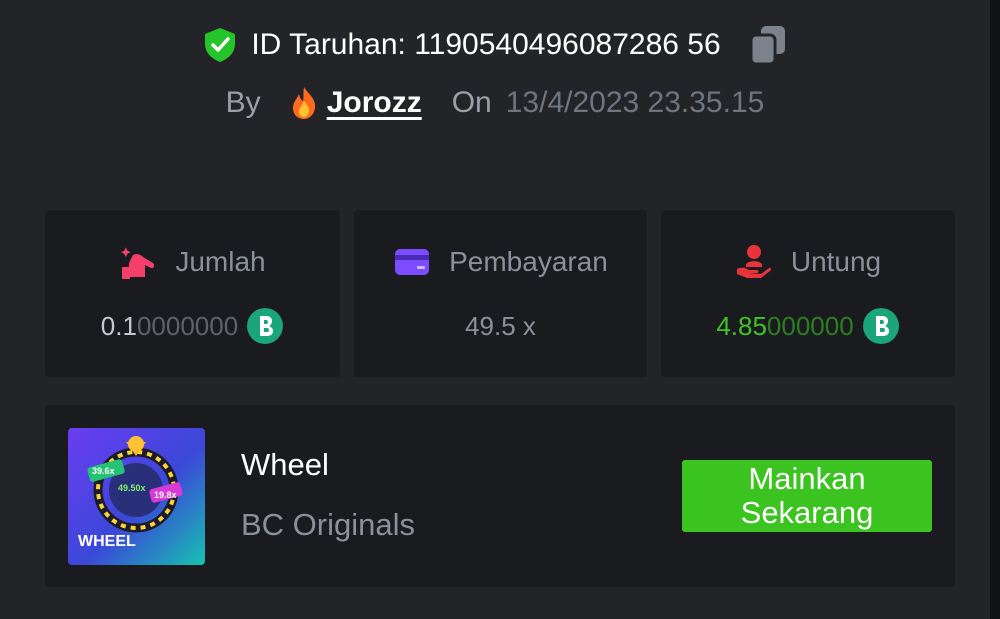 This screenshot has height=619, width=1000. Describe the element at coordinates (103, 471) in the screenshot. I see `thumb-multiplier-1: 39.6x` at that location.